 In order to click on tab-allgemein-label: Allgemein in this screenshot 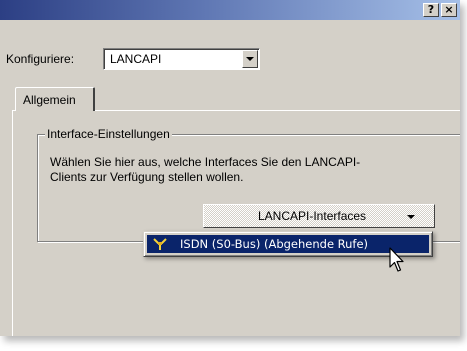, I will do `click(49, 100)`.